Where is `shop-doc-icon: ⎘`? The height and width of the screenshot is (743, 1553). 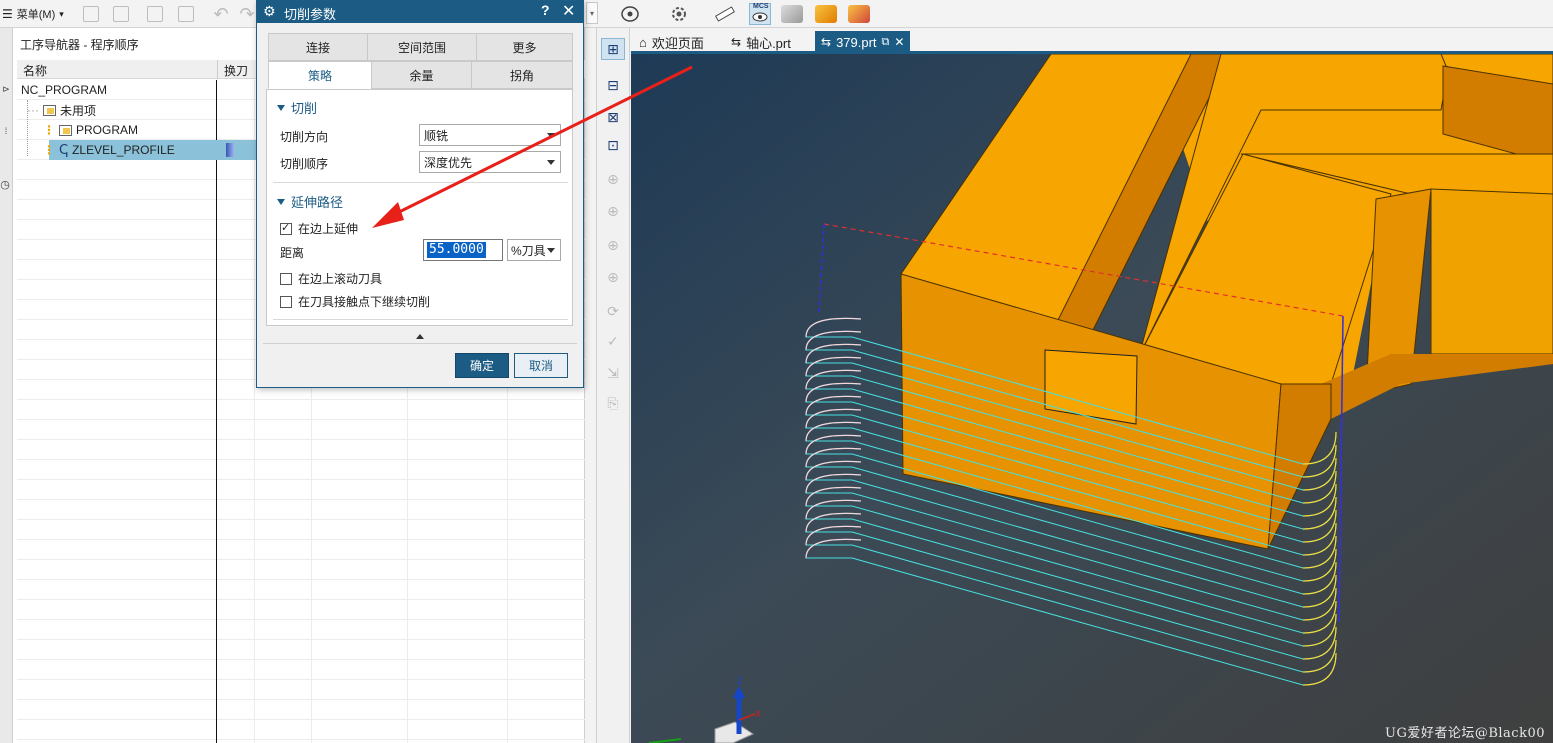
shop-doc-icon: ⎘ is located at coordinates (613, 403).